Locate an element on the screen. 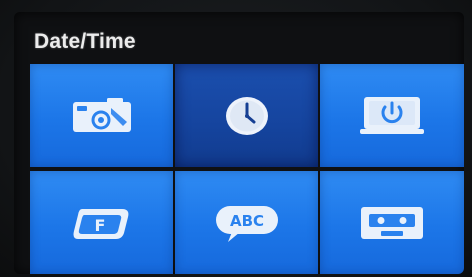 The width and height of the screenshot is (472, 277). menu-tile-tape is located at coordinates (392, 222).